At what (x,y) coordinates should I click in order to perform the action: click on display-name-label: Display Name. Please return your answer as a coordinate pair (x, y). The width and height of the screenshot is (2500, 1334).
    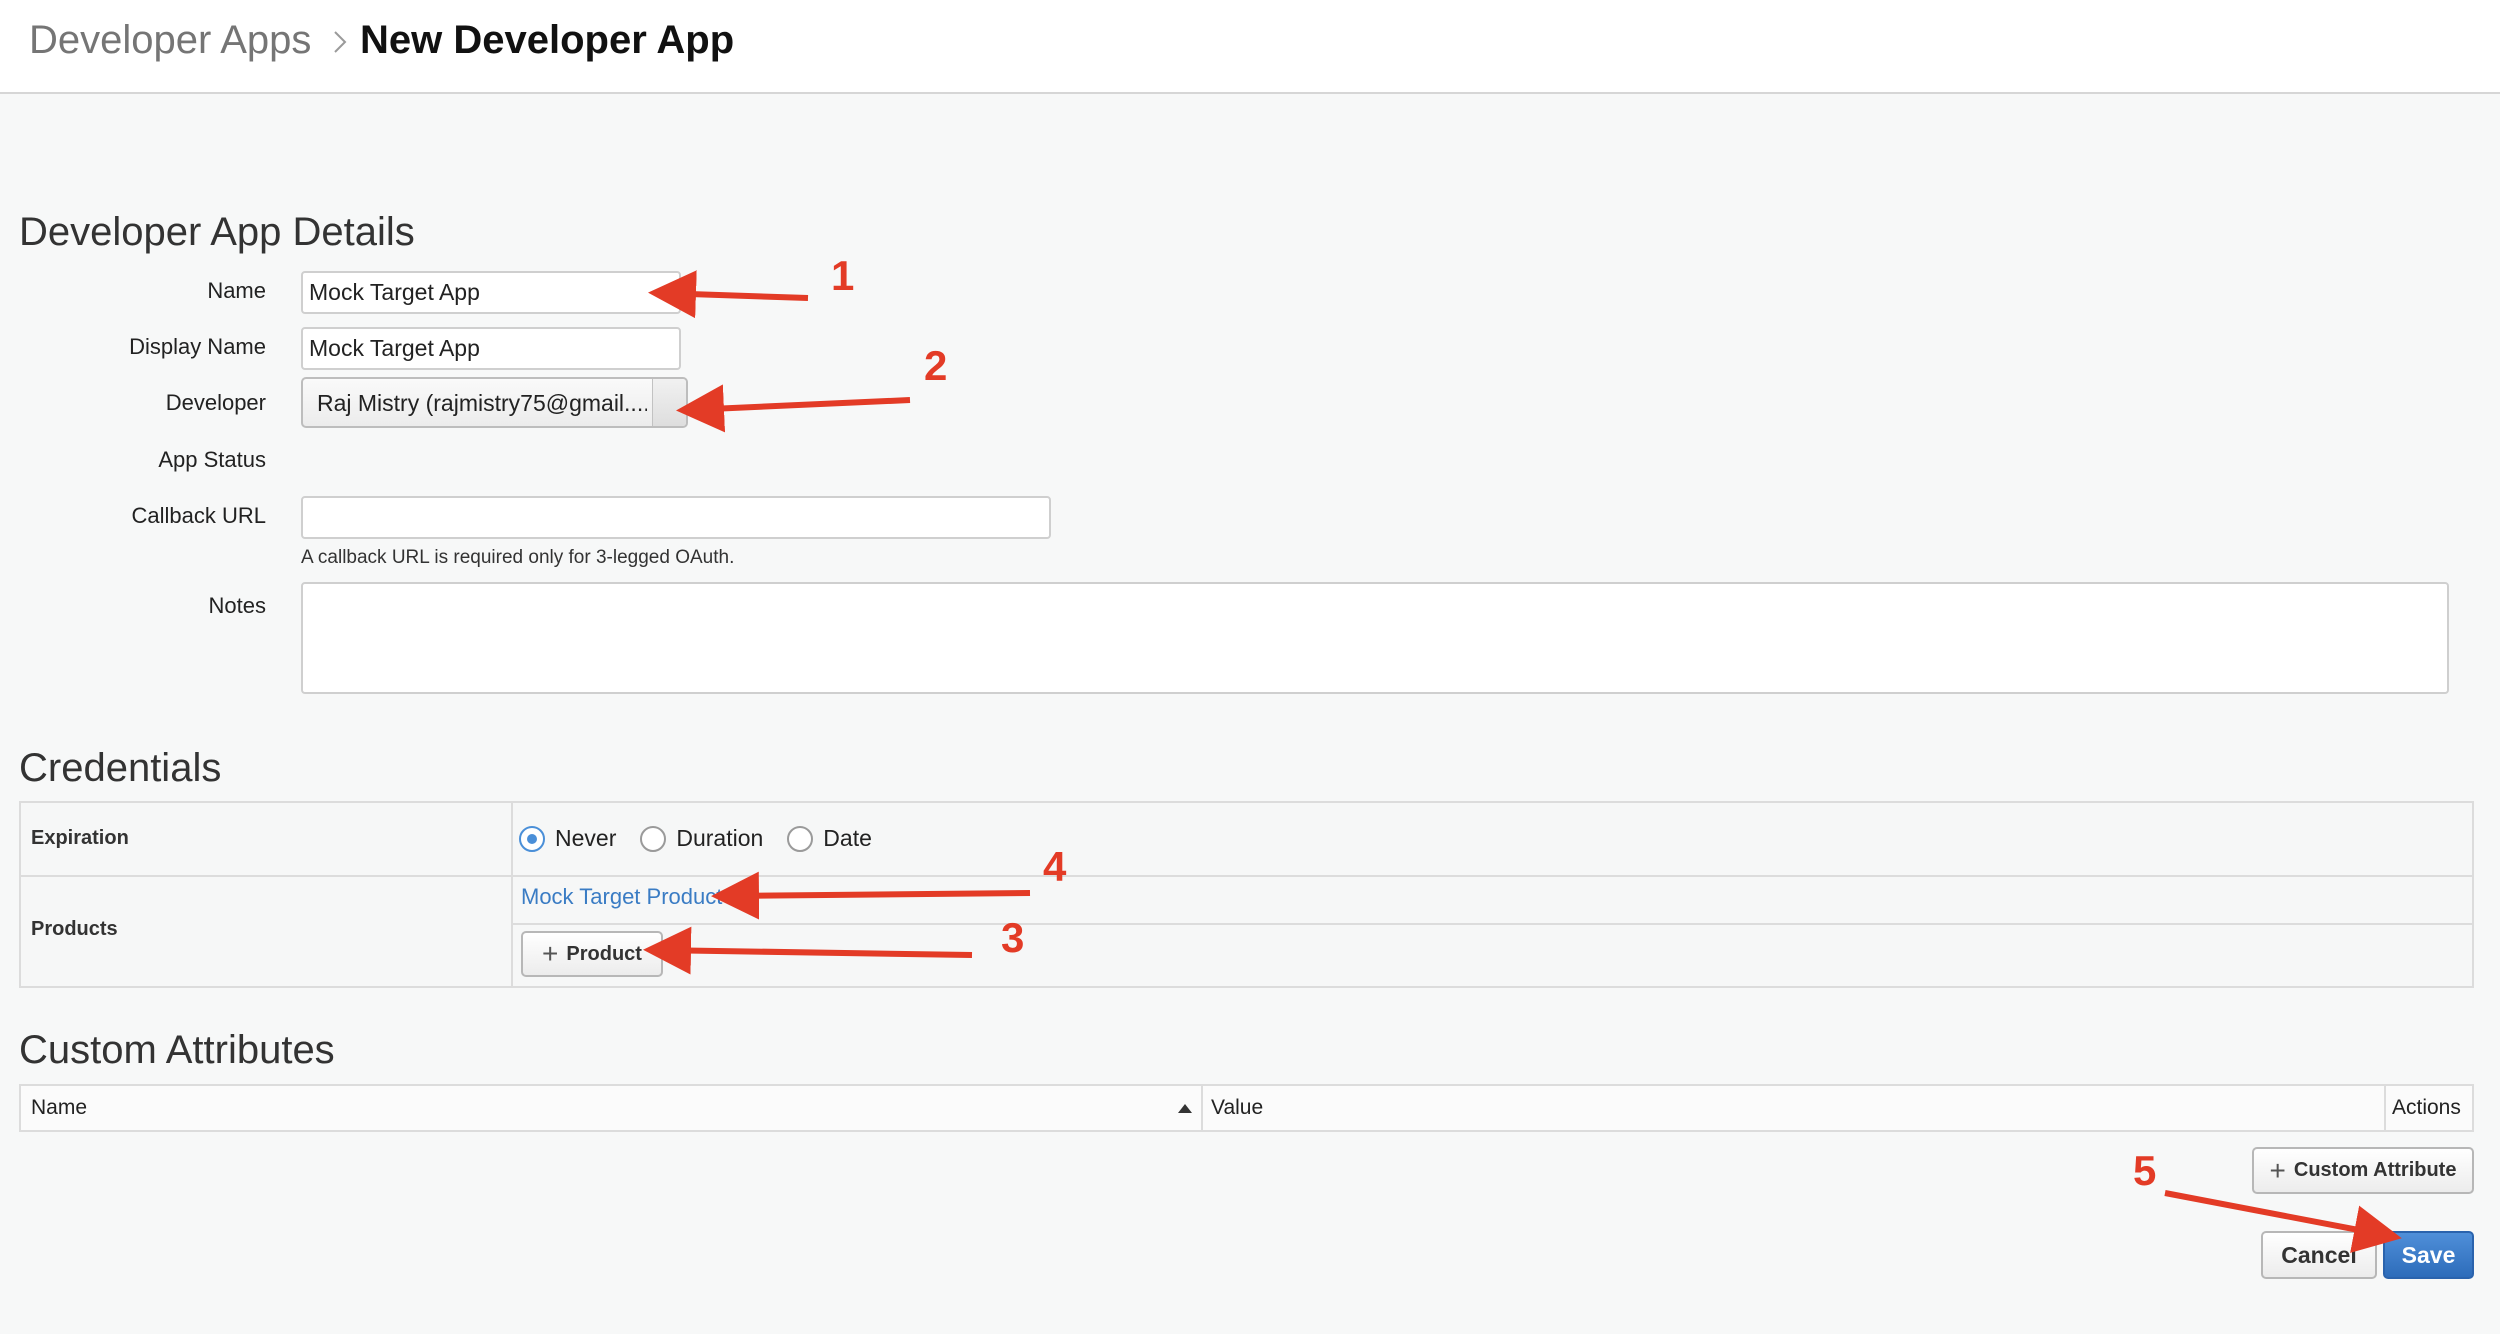
    Looking at the image, I should click on (197, 346).